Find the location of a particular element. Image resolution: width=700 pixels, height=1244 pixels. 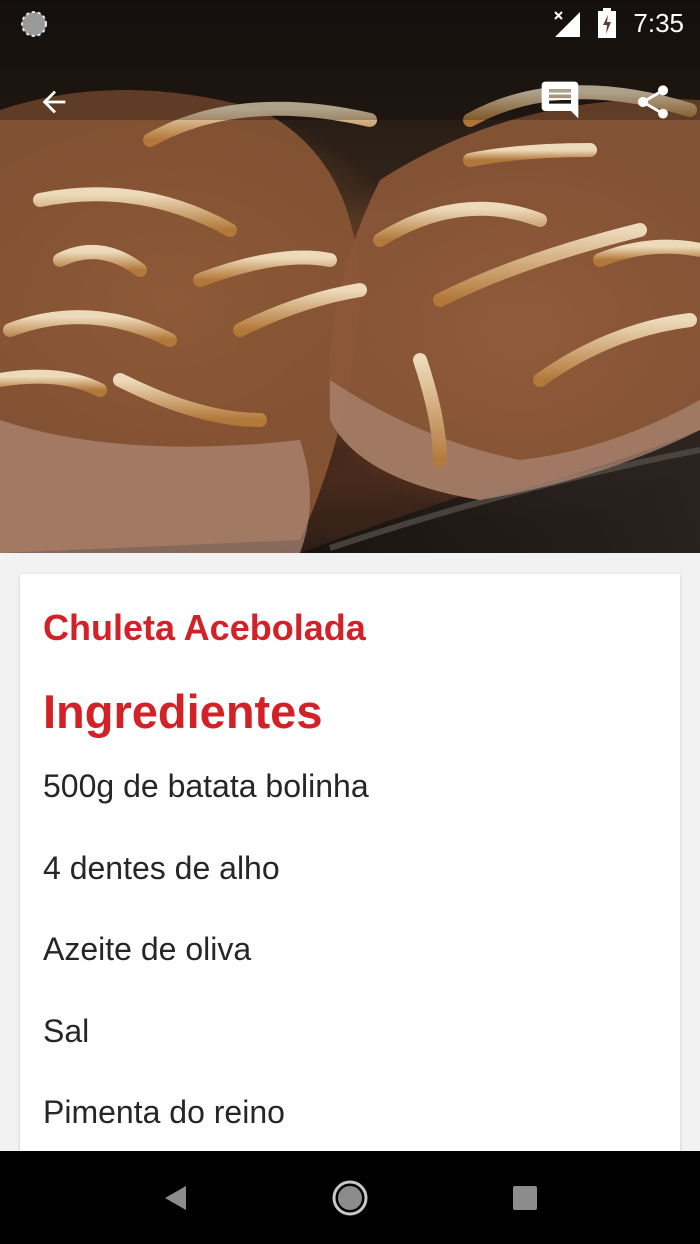

ingredient-item: 500g de batata bolinha is located at coordinates (206, 786).